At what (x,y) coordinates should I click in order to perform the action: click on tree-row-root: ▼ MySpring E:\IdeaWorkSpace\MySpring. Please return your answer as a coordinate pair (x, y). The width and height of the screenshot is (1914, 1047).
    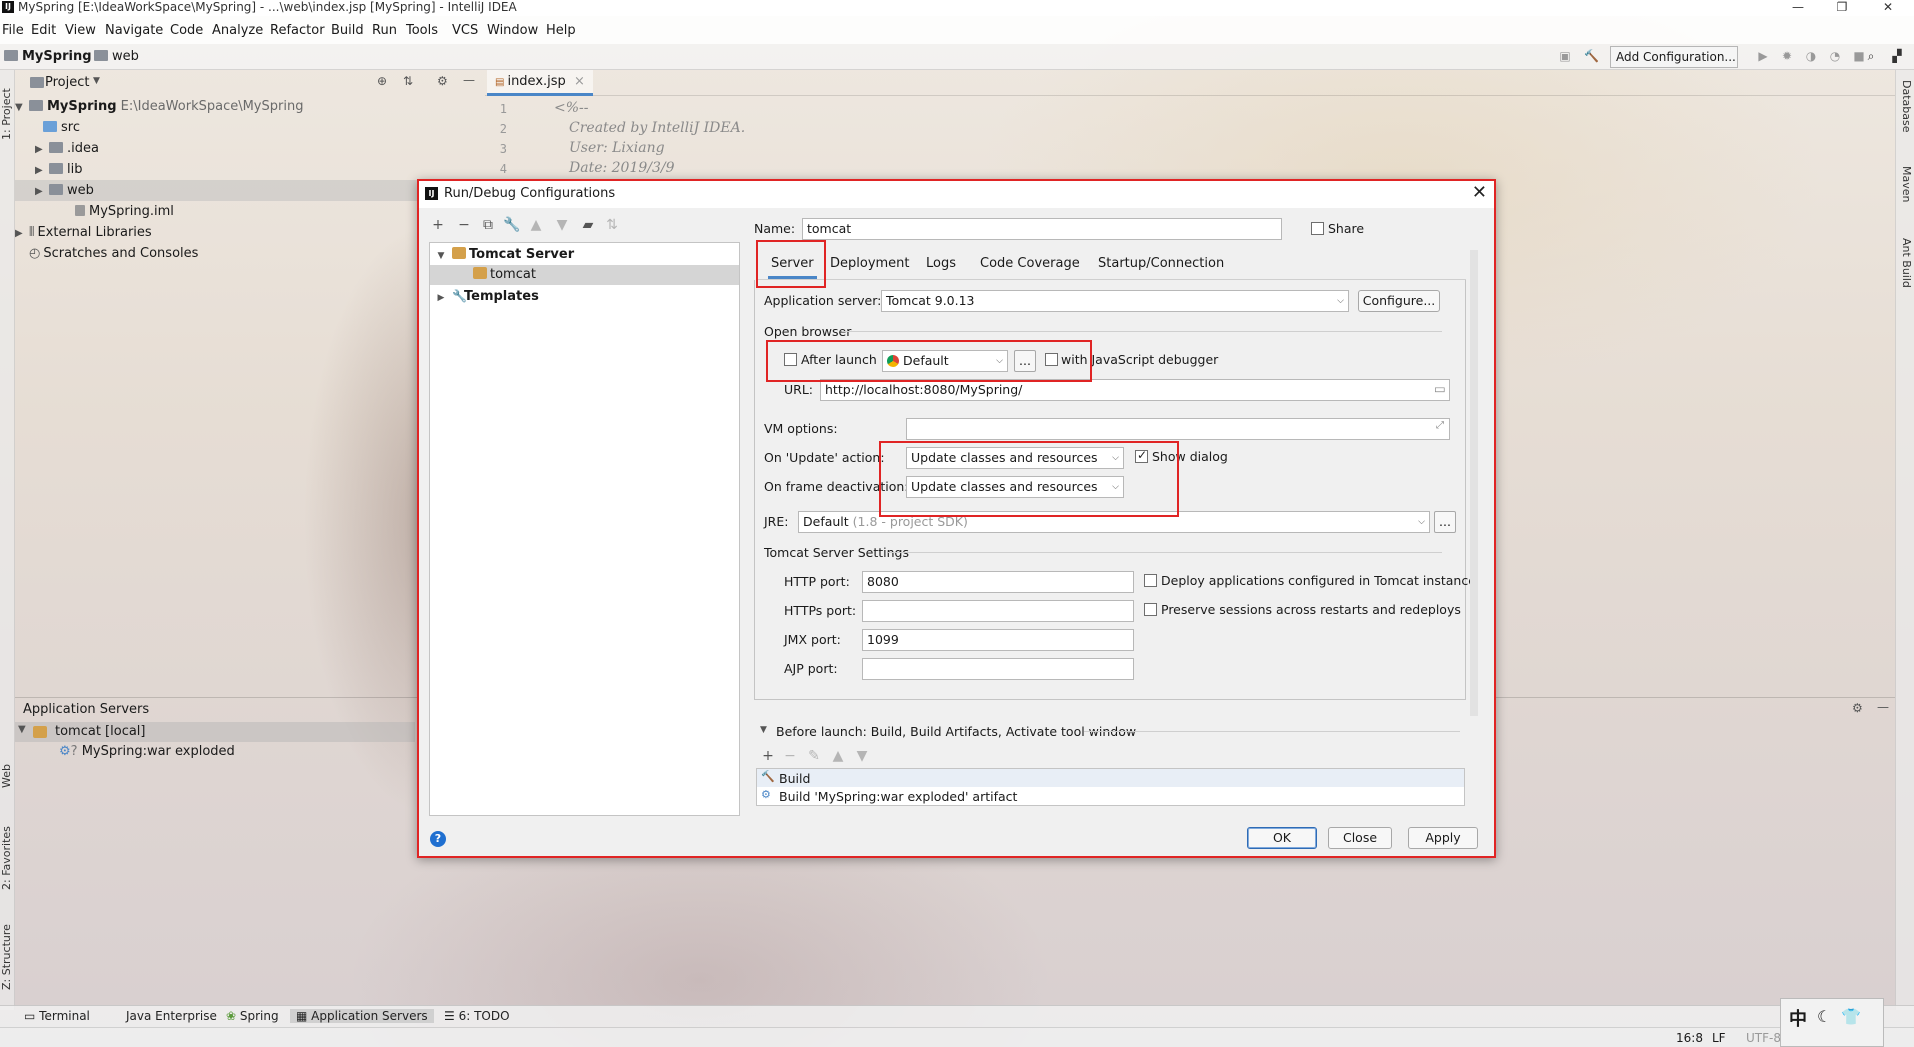
    Looking at the image, I should click on (159, 106).